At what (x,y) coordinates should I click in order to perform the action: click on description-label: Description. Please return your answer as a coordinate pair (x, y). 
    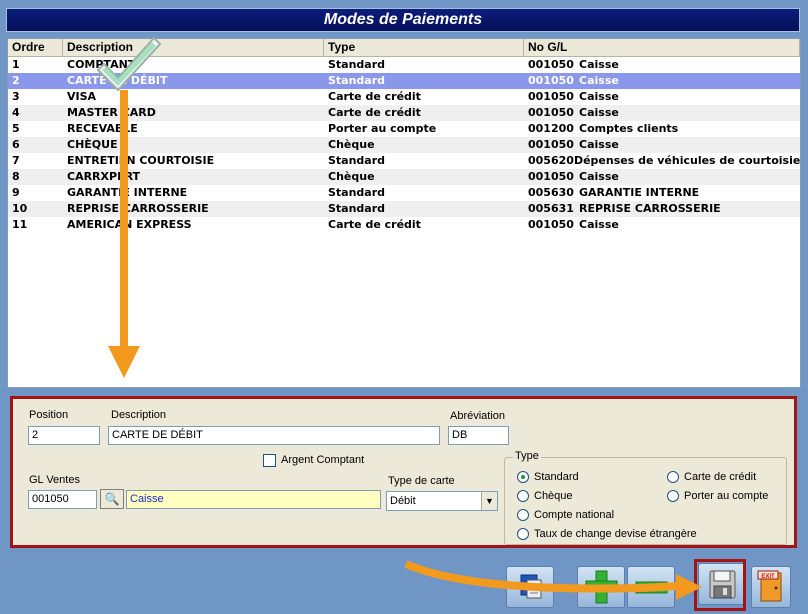
    Looking at the image, I should click on (139, 415).